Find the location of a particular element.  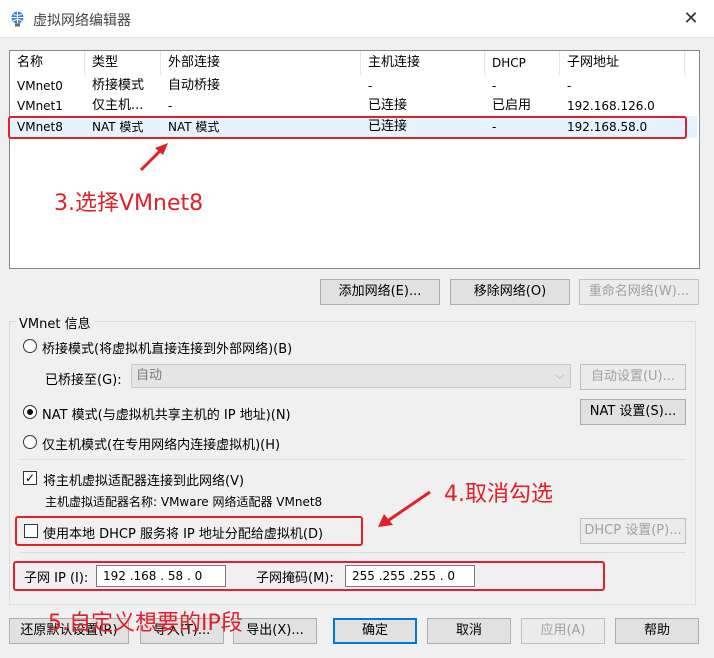

cell-type: 桥接模式 is located at coordinates (118, 85).